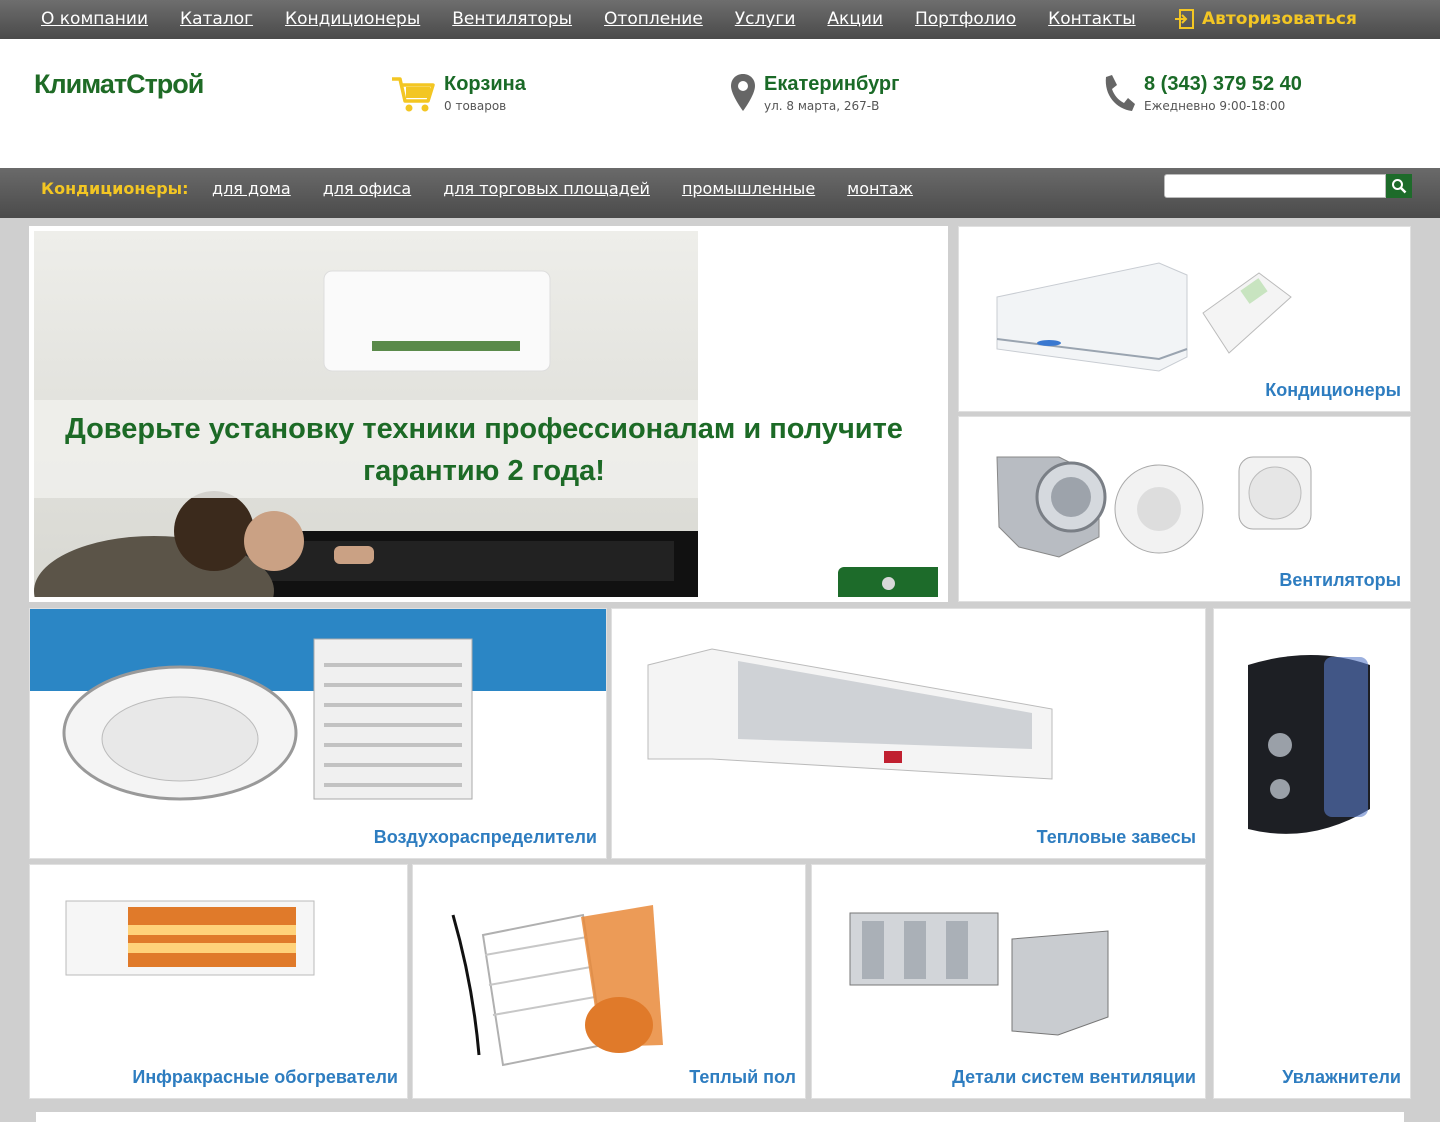 This screenshot has width=1440, height=1122. Describe the element at coordinates (1184, 509) in the screenshot. I see `tile-fans: Вентиляторы` at that location.